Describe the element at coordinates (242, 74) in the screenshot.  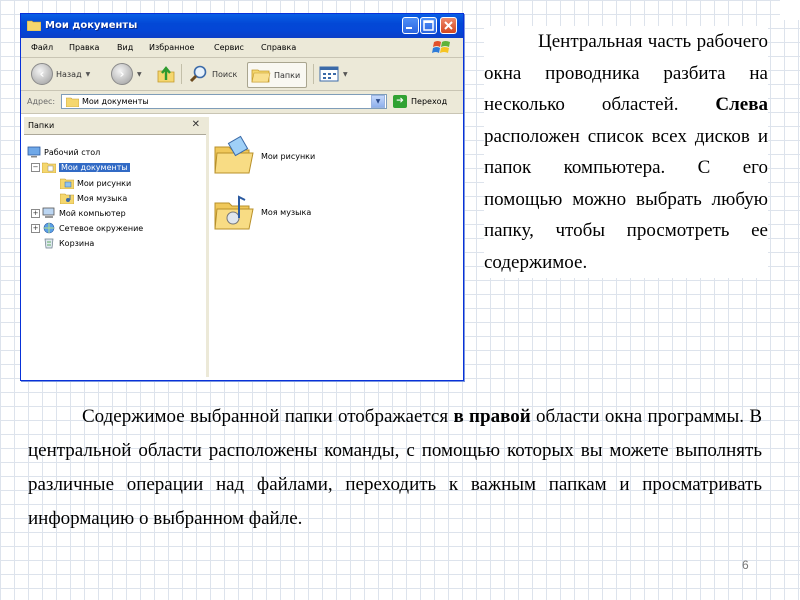
I see `toolbar: ‹ Назад ▼ › ▼ Поиск Папки ▼` at that location.